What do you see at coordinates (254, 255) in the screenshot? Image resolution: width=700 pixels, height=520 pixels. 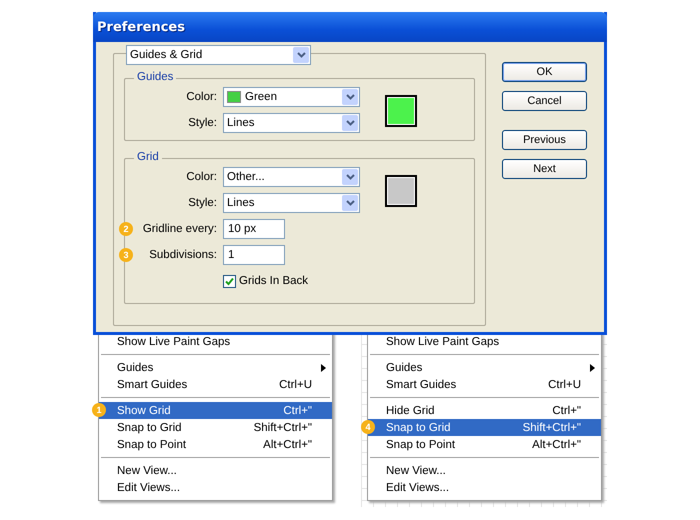 I see `input-field: 1` at bounding box center [254, 255].